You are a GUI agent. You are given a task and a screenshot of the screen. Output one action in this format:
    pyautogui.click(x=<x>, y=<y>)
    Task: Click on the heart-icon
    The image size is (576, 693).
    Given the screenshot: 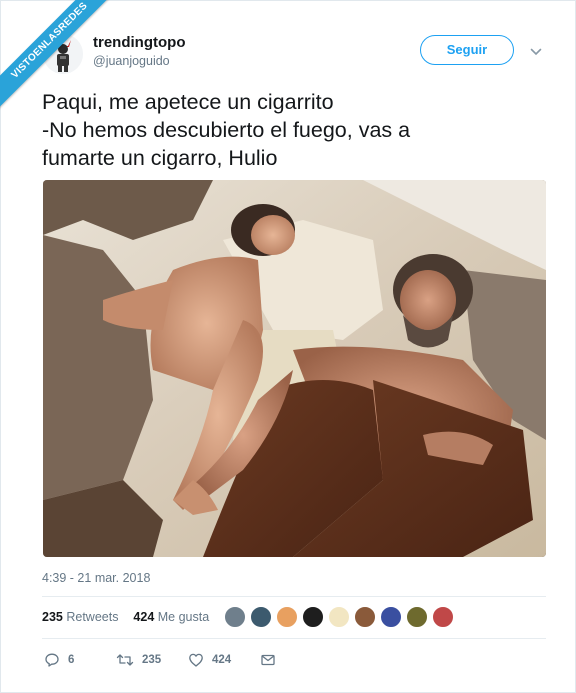 What is the action you would take?
    pyautogui.click(x=196, y=660)
    